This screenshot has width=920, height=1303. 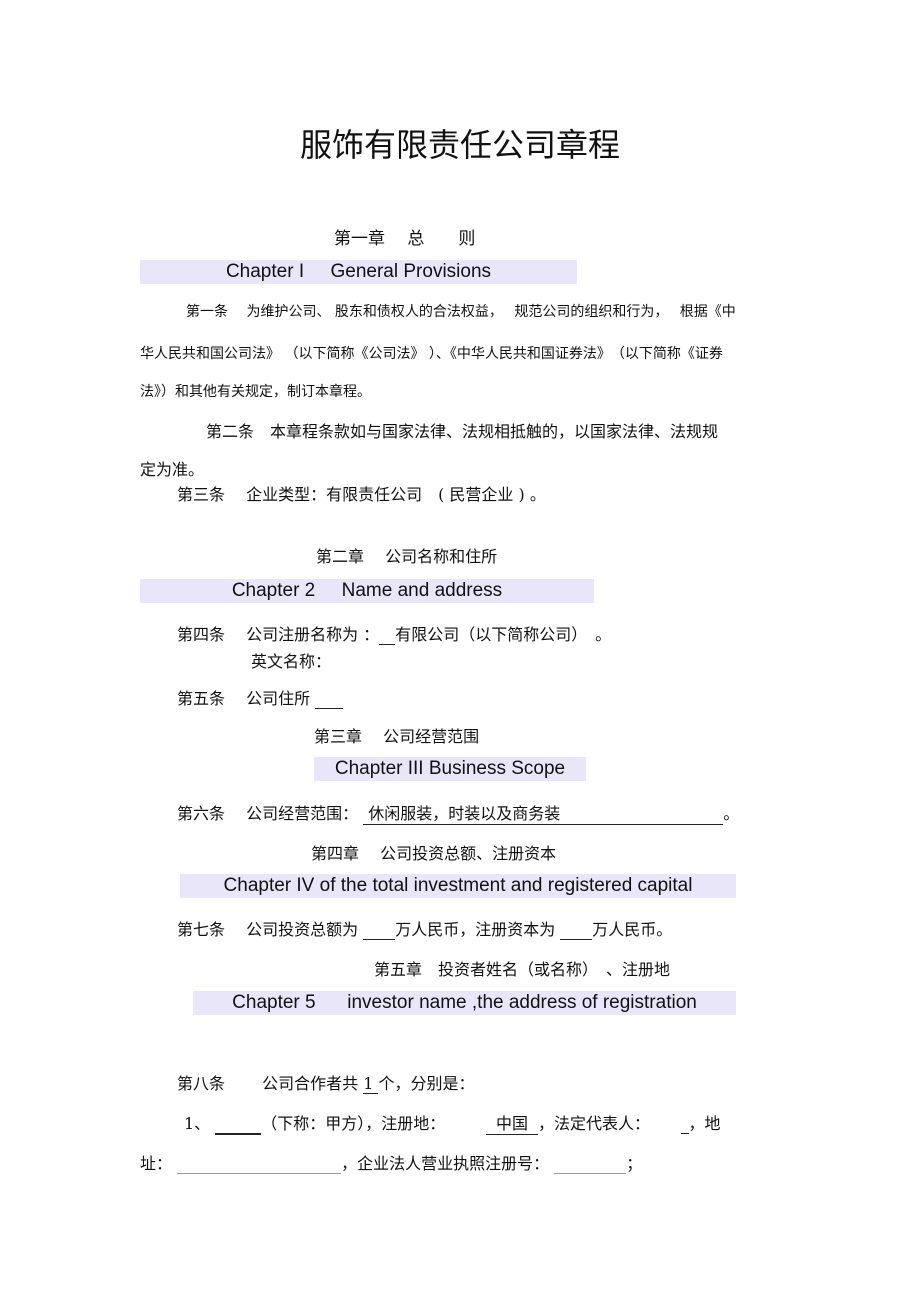 I want to click on address-label-start: ，地, so click(x=704, y=1123).